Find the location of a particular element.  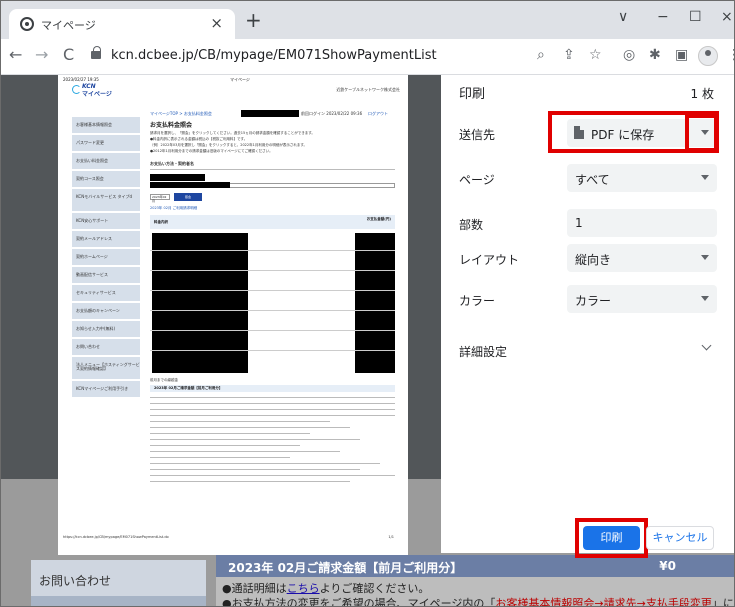

print-button: 印刷 is located at coordinates (611, 538).